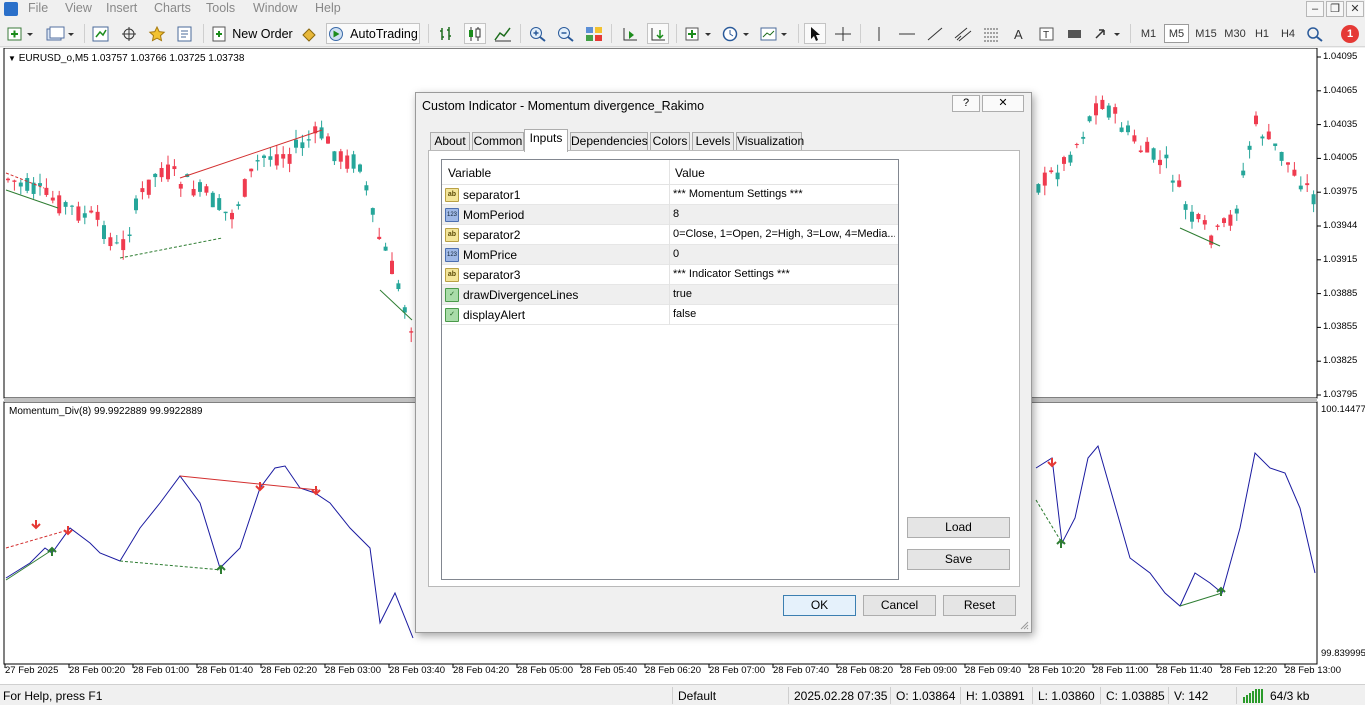  What do you see at coordinates (1235, 33) in the screenshot?
I see `timeframe-m30: M30` at bounding box center [1235, 33].